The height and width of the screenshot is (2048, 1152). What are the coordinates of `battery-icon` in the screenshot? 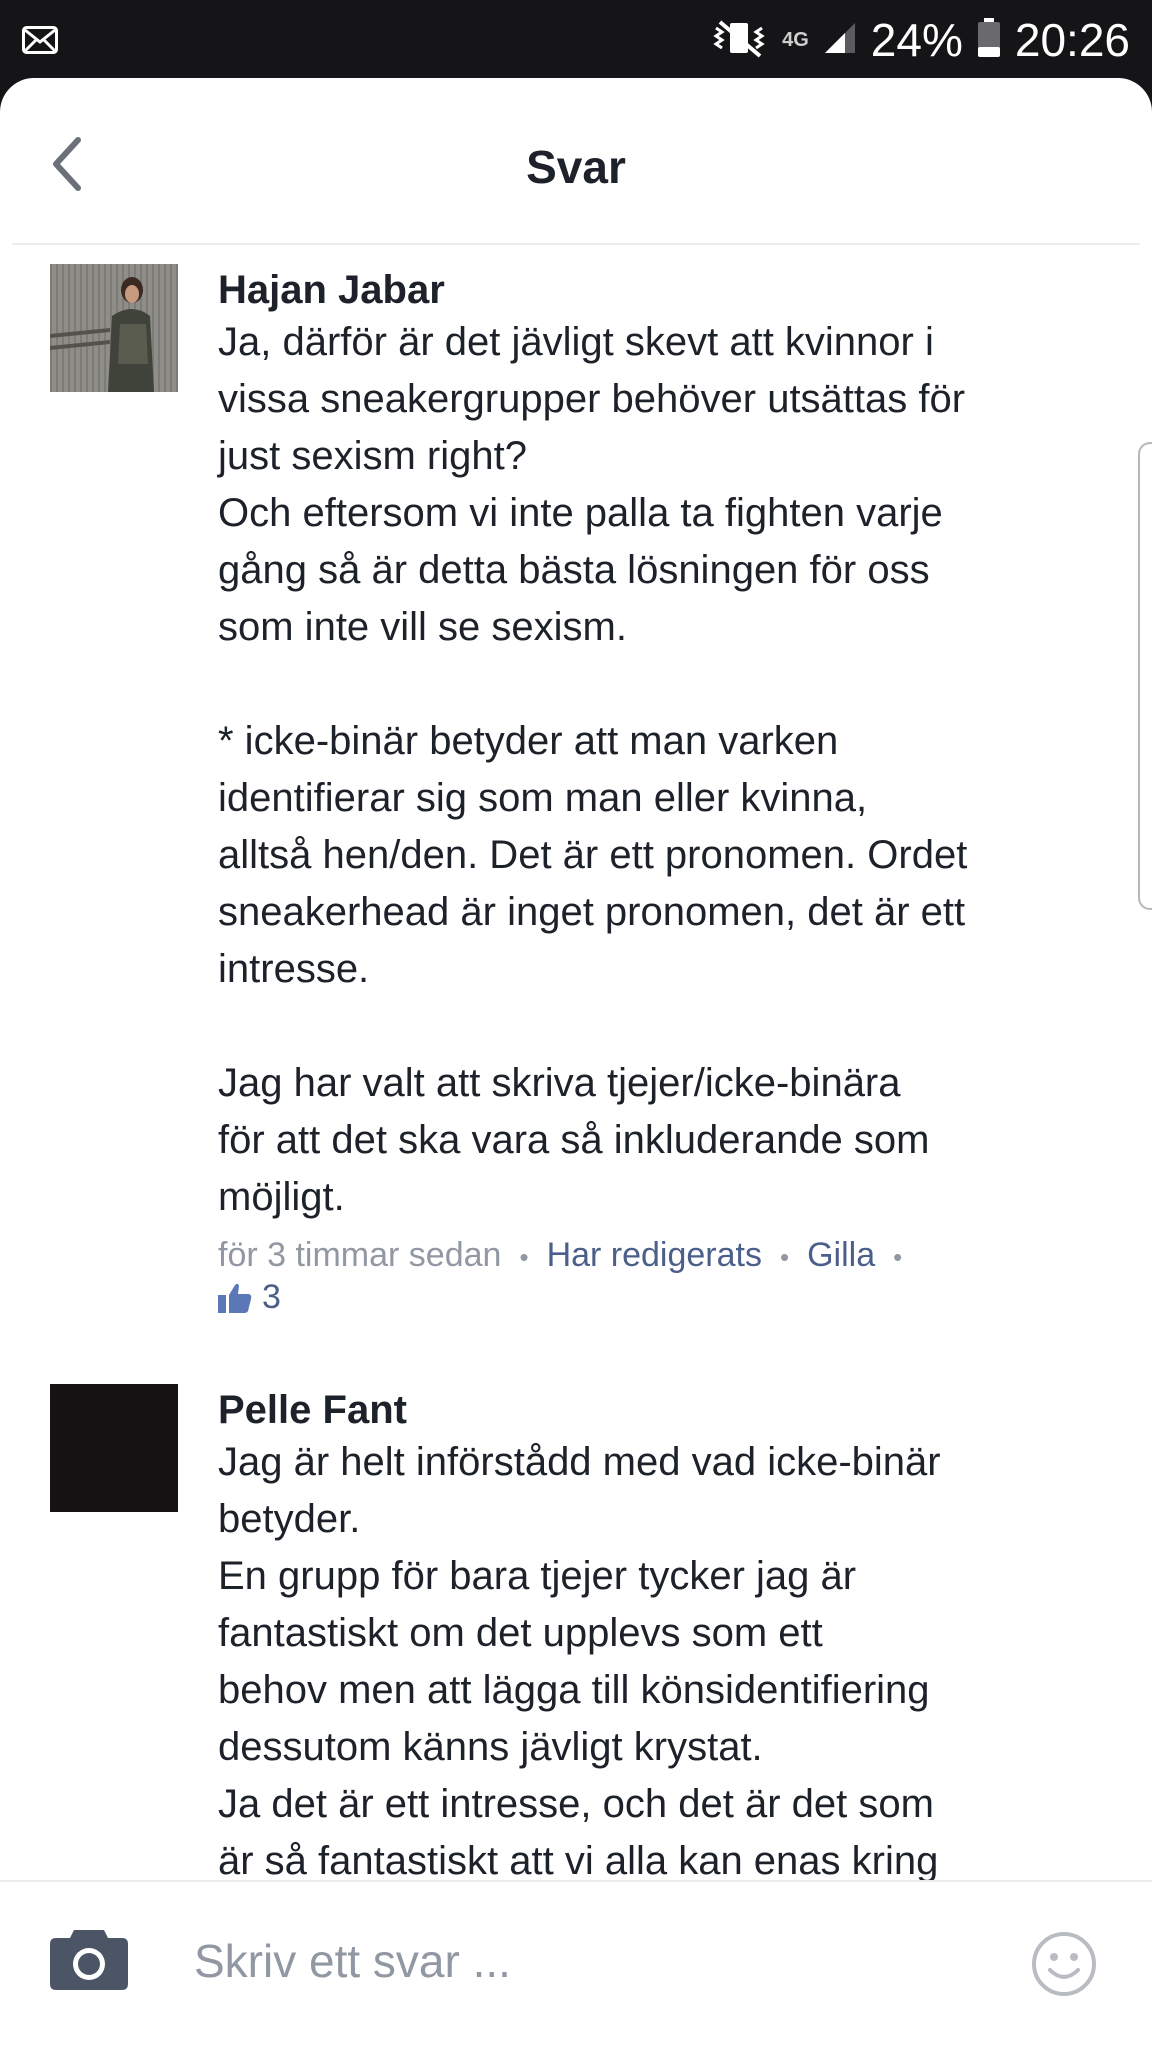 It's located at (989, 40).